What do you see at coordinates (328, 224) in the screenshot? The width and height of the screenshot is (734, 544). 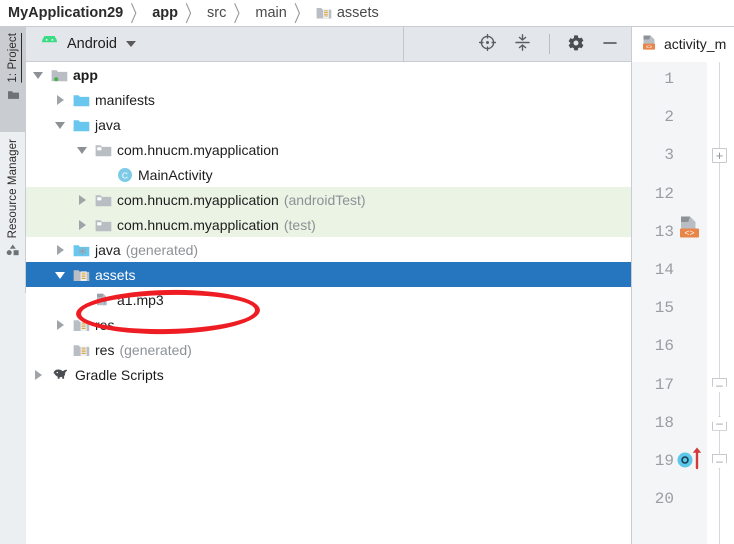 I see `tree-row: com.hnucm.myapplication (test)` at bounding box center [328, 224].